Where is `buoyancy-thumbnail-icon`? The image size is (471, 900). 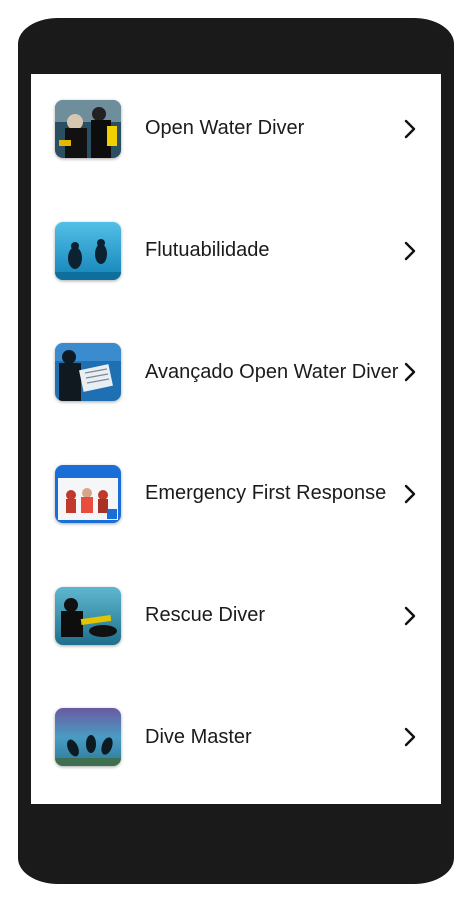 buoyancy-thumbnail-icon is located at coordinates (88, 250).